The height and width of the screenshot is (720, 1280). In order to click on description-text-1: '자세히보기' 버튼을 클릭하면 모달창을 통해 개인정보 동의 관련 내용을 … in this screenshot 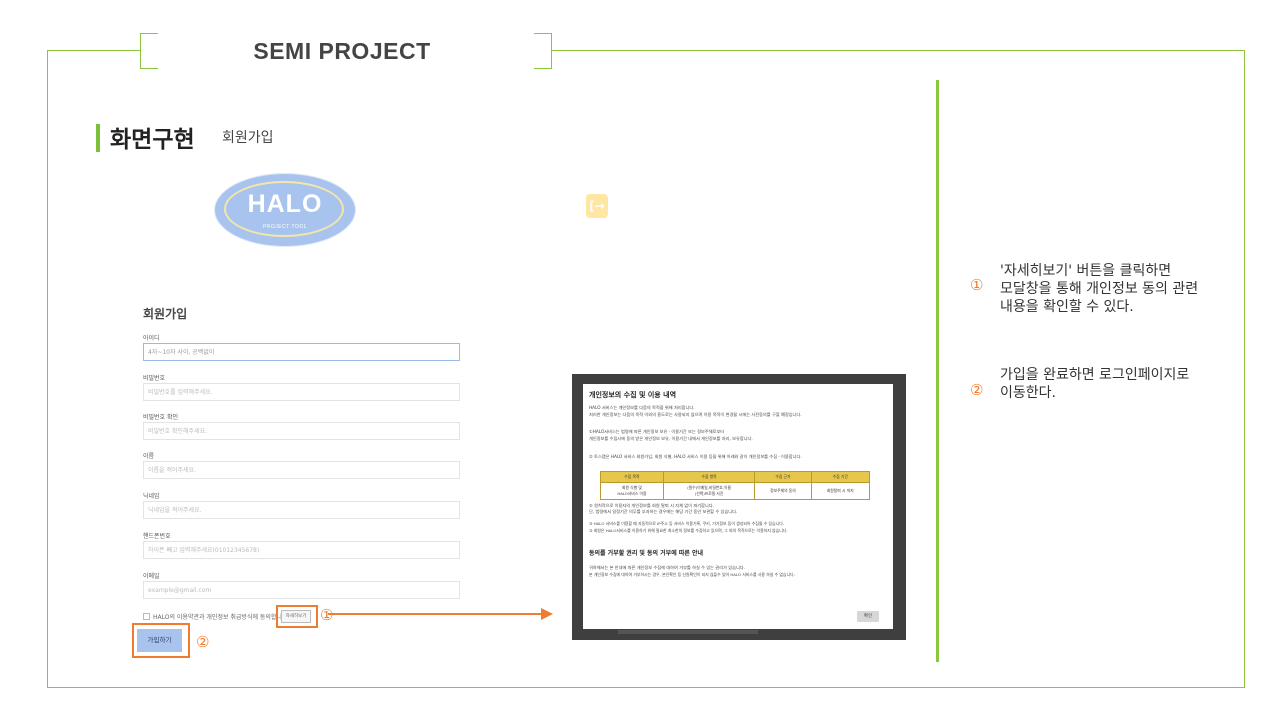, I will do `click(1099, 289)`.